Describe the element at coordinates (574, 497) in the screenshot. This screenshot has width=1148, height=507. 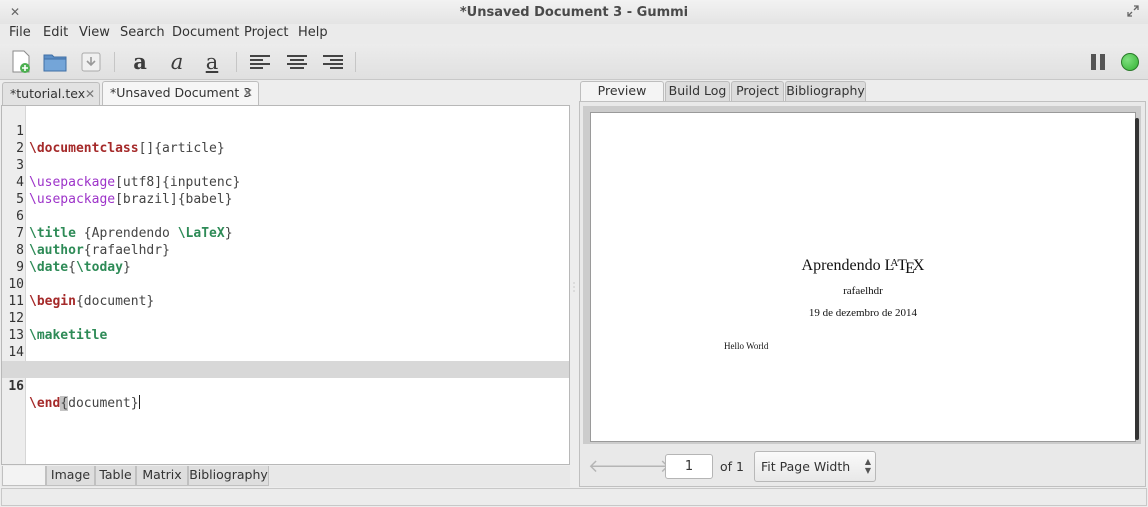
I see `status-bar` at that location.